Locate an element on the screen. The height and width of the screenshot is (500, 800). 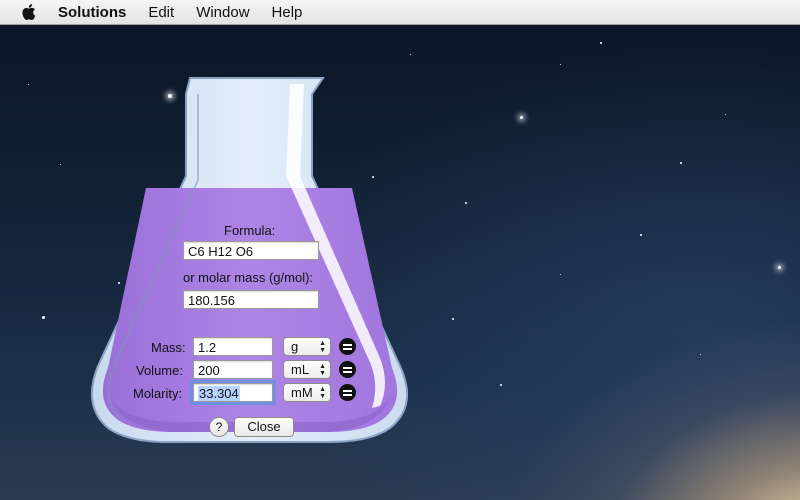
mass-label: Mass: is located at coordinates (168, 347).